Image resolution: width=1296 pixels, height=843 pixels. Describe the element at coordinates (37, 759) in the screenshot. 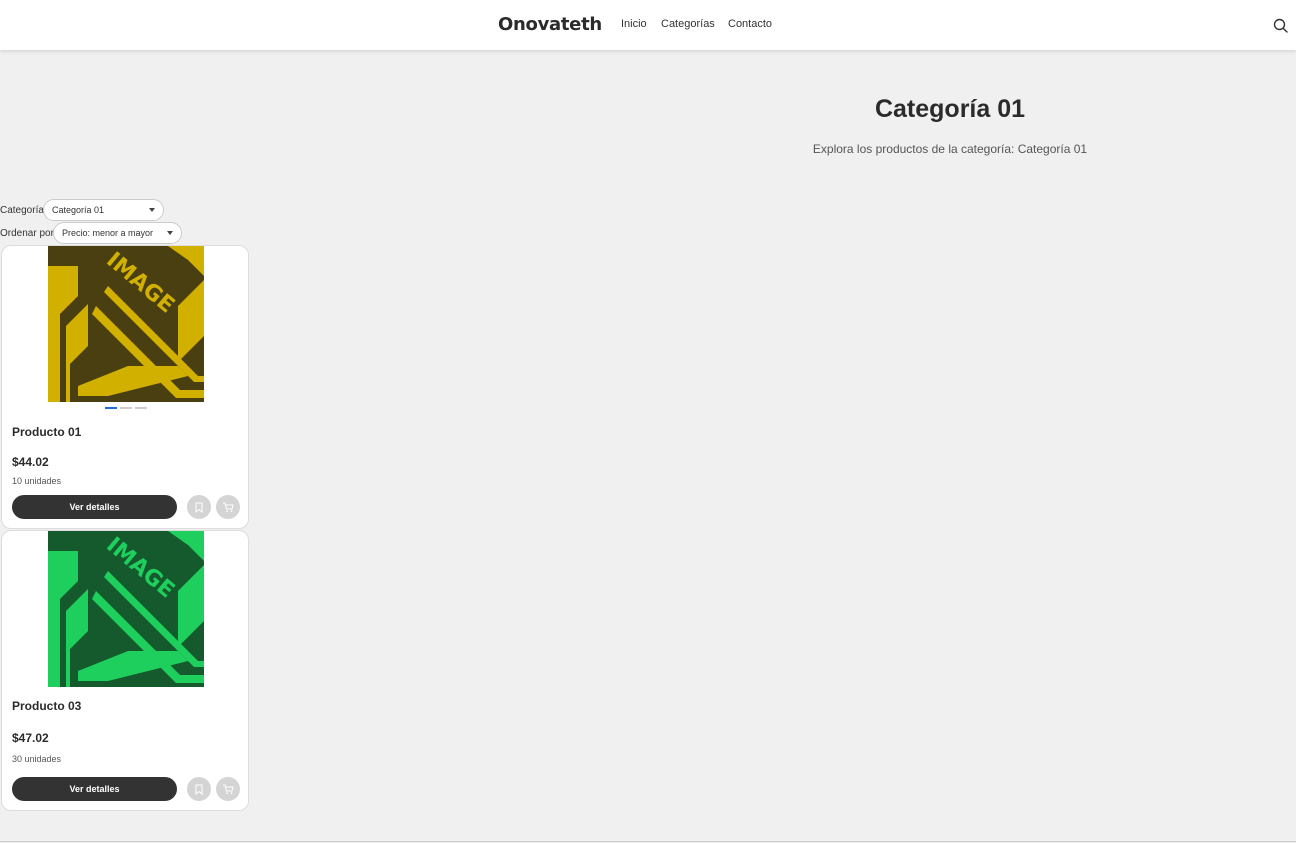

I see `product-stock: 30 unidades` at that location.